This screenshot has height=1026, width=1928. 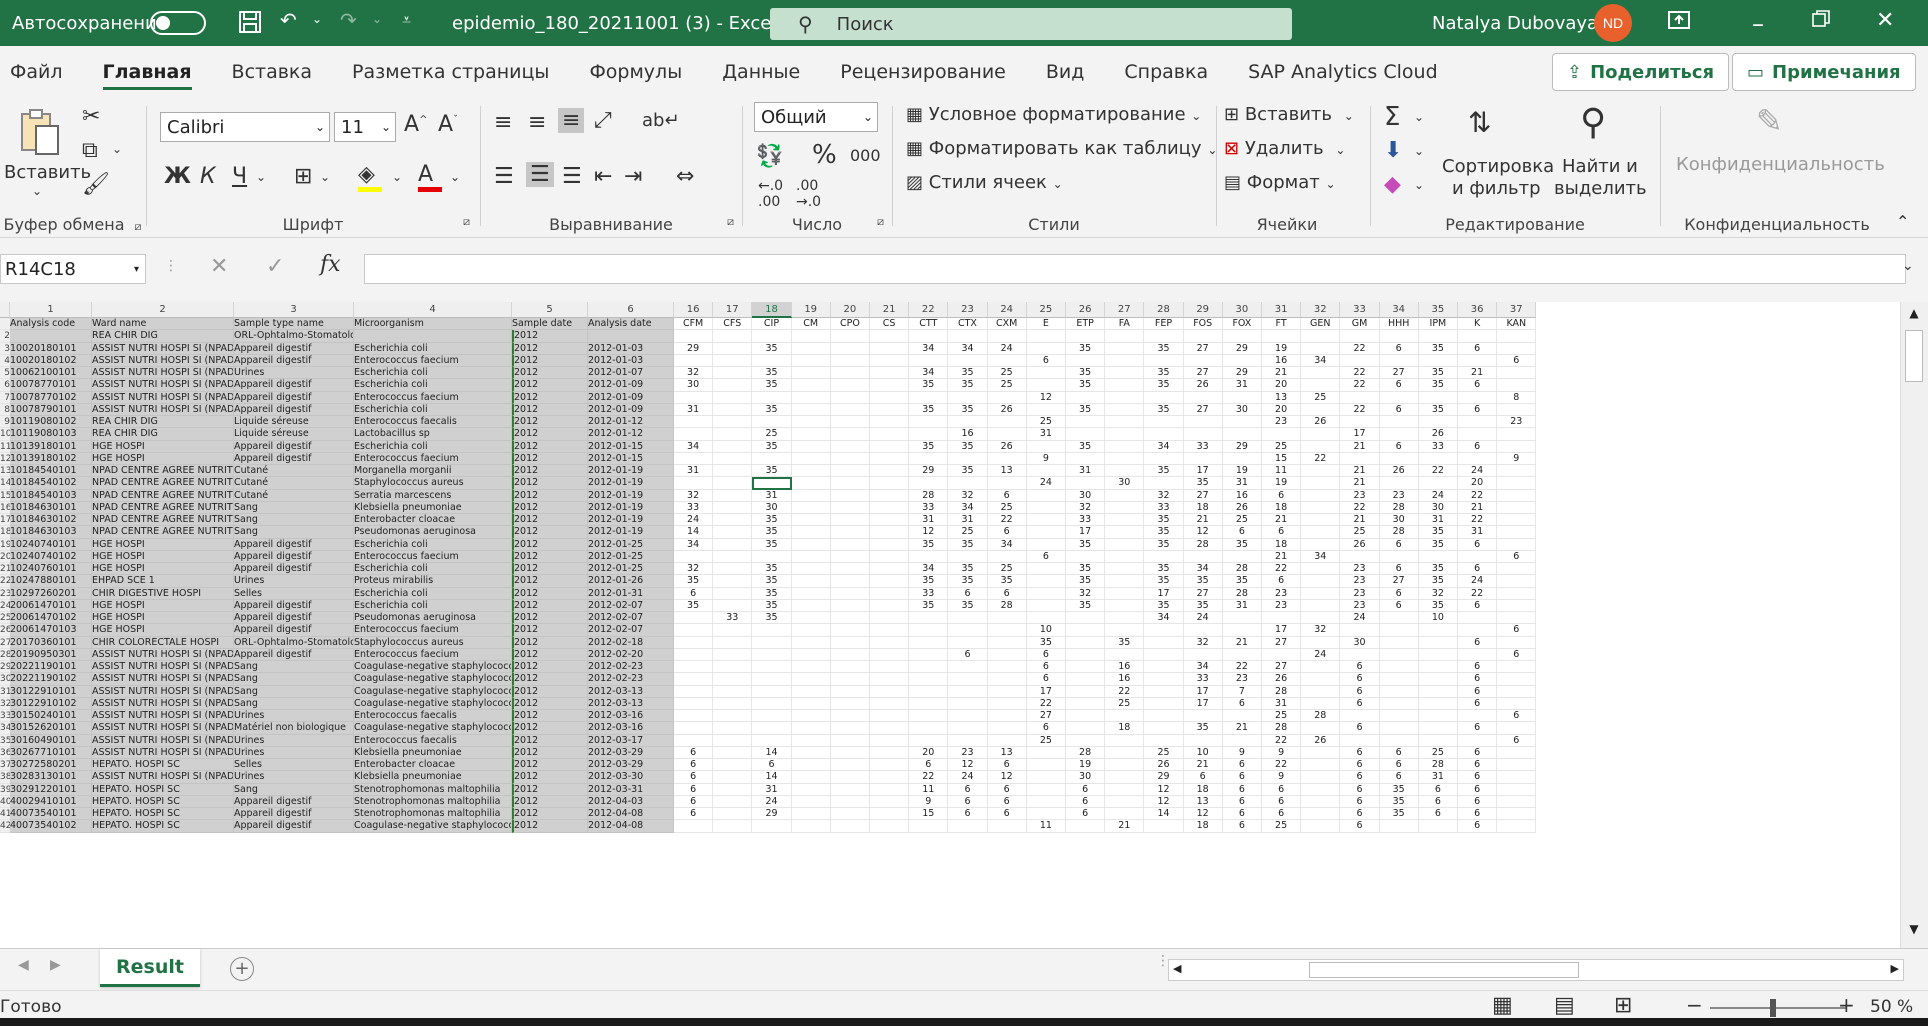 I want to click on comments-button: ▭ Примечания, so click(x=1824, y=72).